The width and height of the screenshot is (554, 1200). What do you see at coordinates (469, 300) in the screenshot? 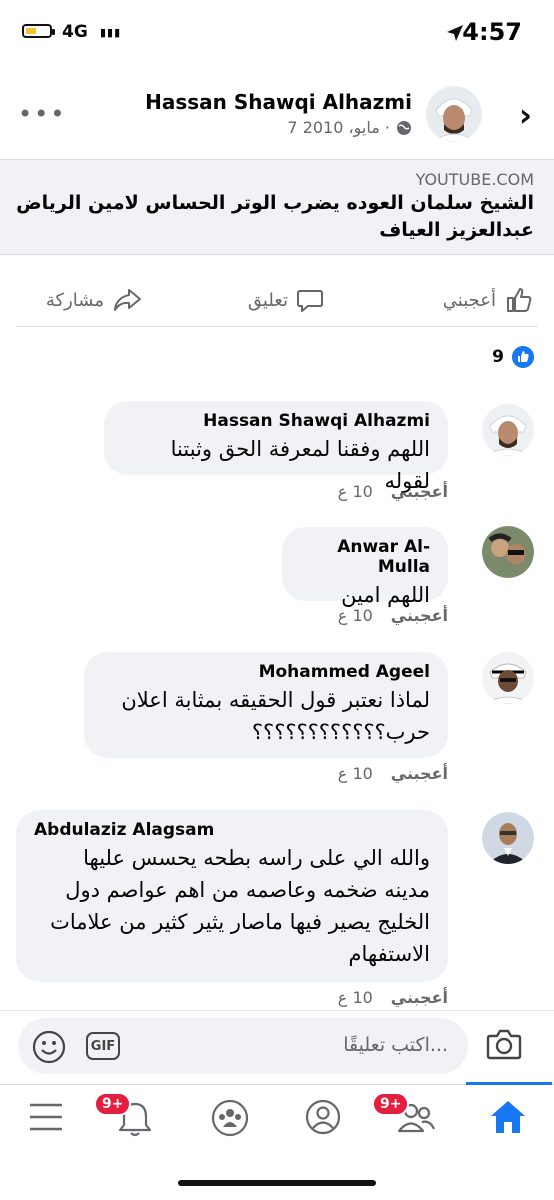
I see `like-label: أعجبني` at bounding box center [469, 300].